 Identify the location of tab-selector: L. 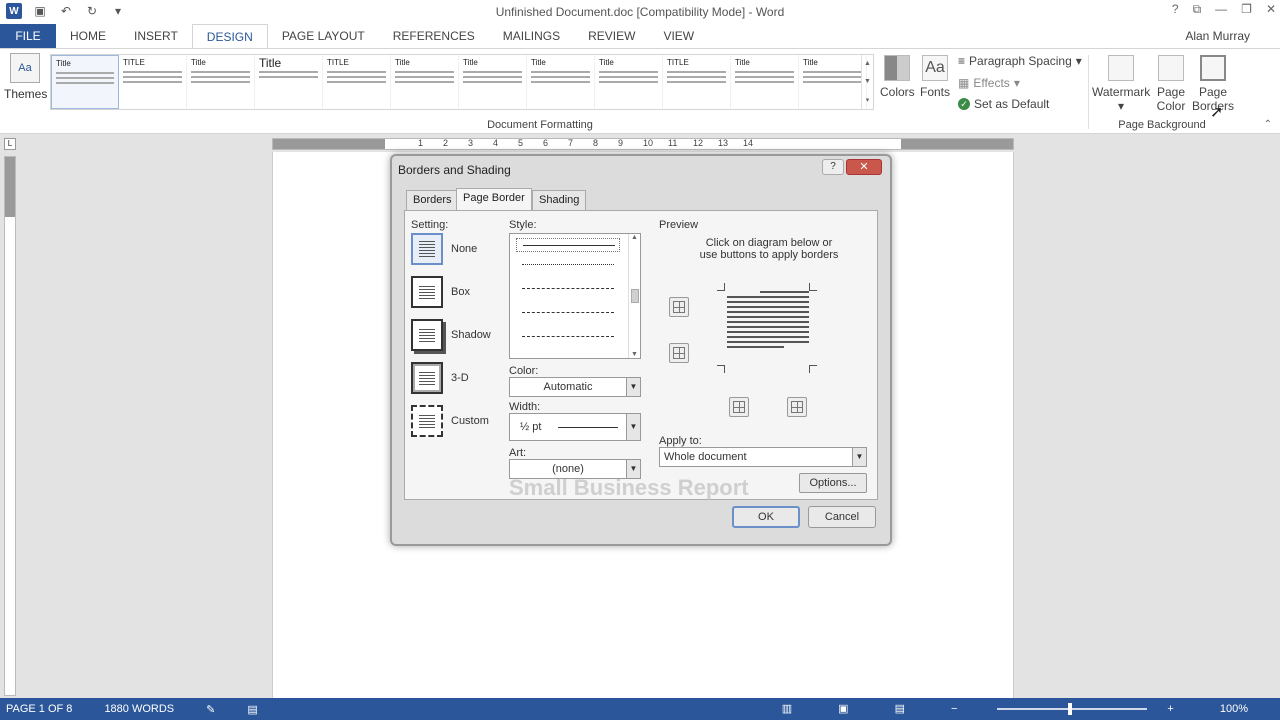
(10, 144).